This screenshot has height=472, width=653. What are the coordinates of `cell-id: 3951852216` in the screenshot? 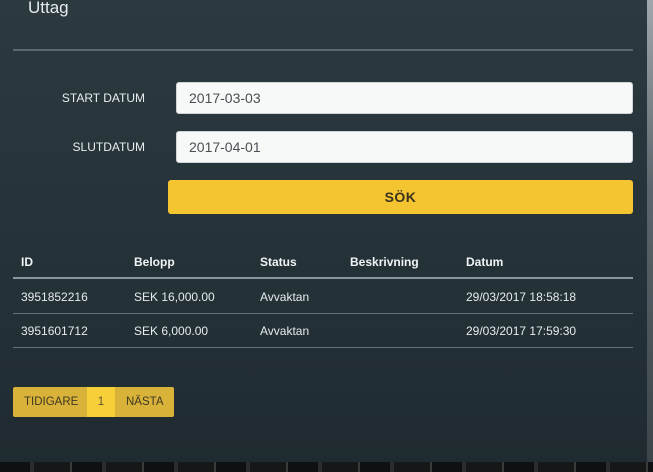 It's located at (54, 297).